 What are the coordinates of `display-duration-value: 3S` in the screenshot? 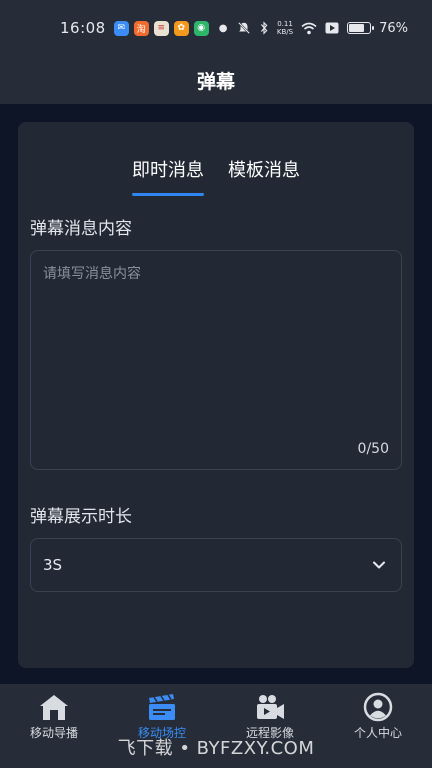 It's located at (53, 565).